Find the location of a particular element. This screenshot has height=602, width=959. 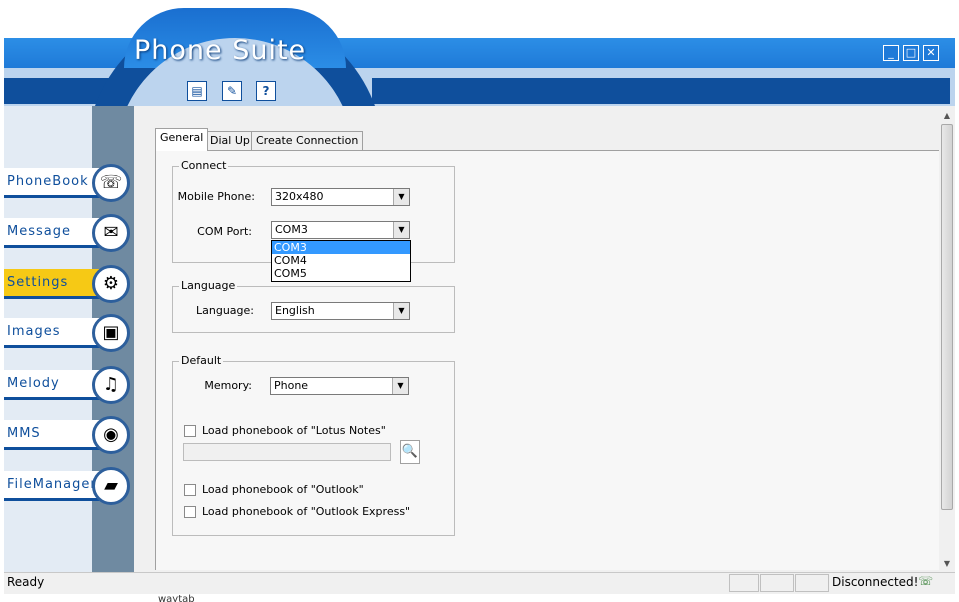

com-port-value: COM3 is located at coordinates (291, 229).